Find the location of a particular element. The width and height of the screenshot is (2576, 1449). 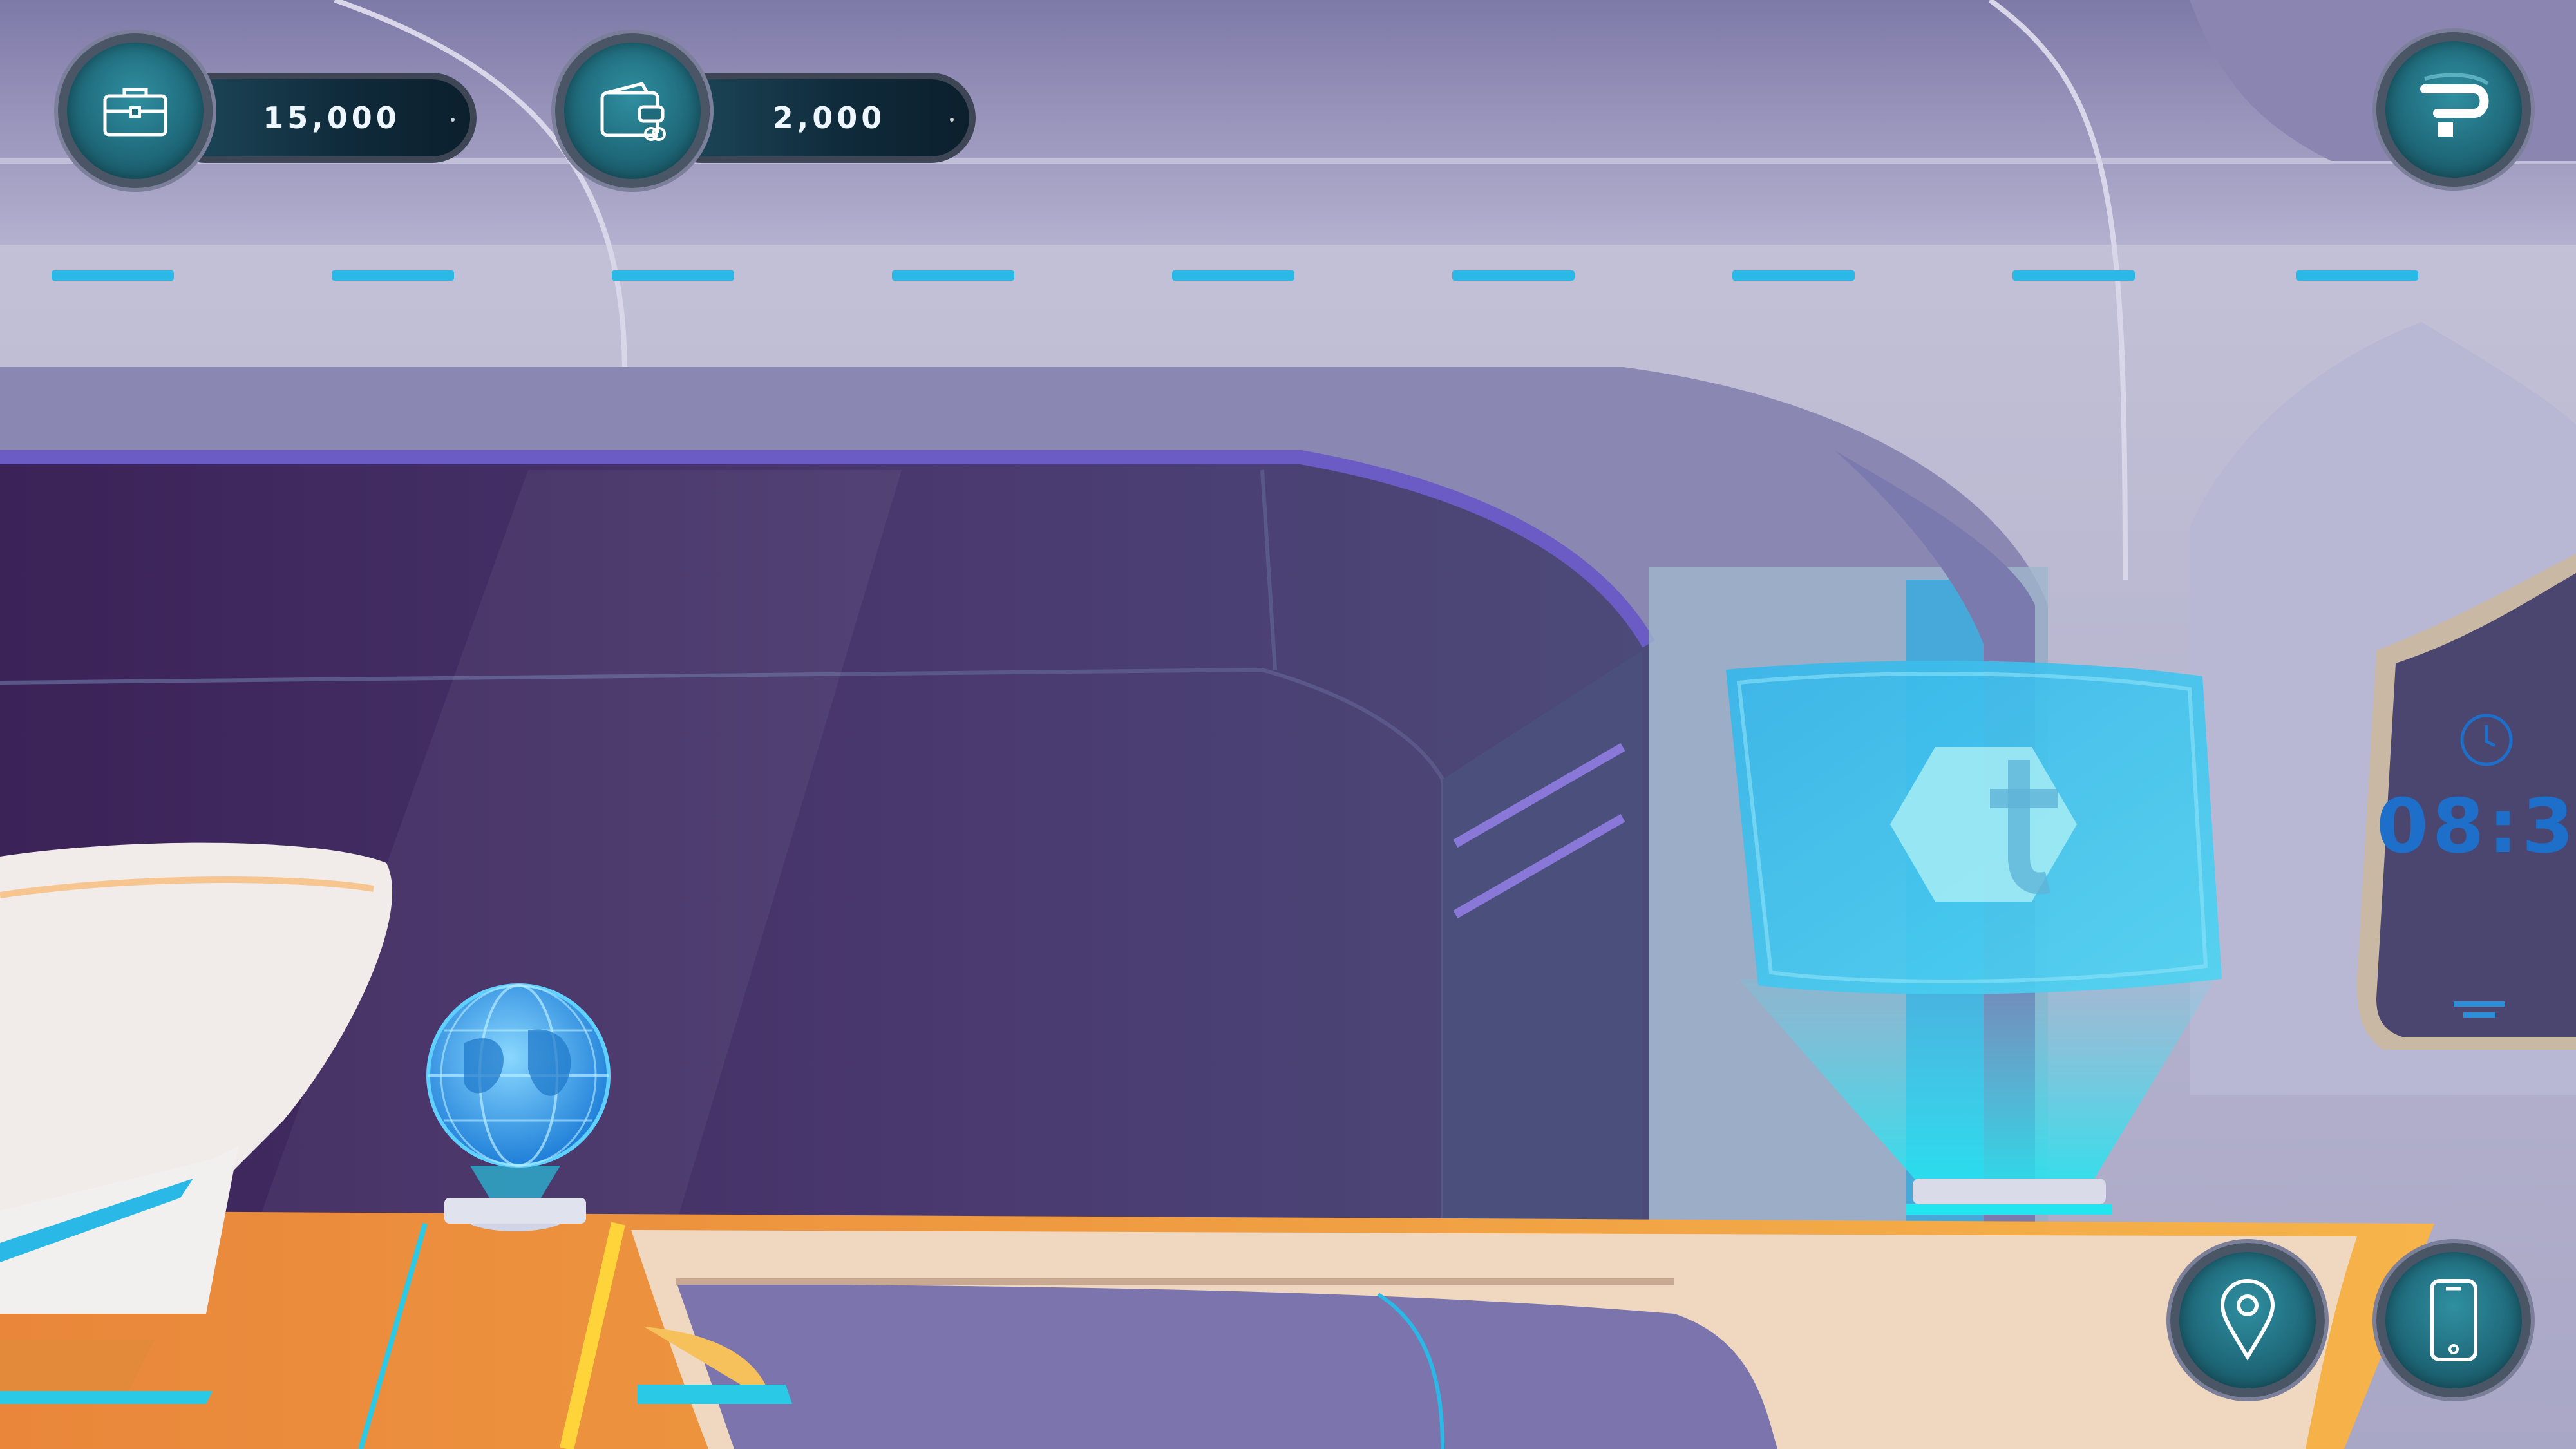

location-pin-icon is located at coordinates (2247, 1320).